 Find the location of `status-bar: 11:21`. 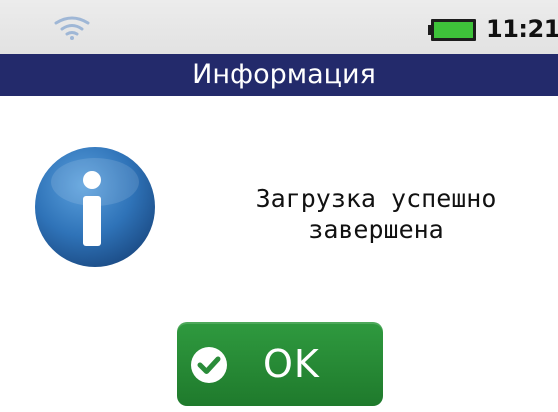

status-bar: 11:21 is located at coordinates (279, 27).